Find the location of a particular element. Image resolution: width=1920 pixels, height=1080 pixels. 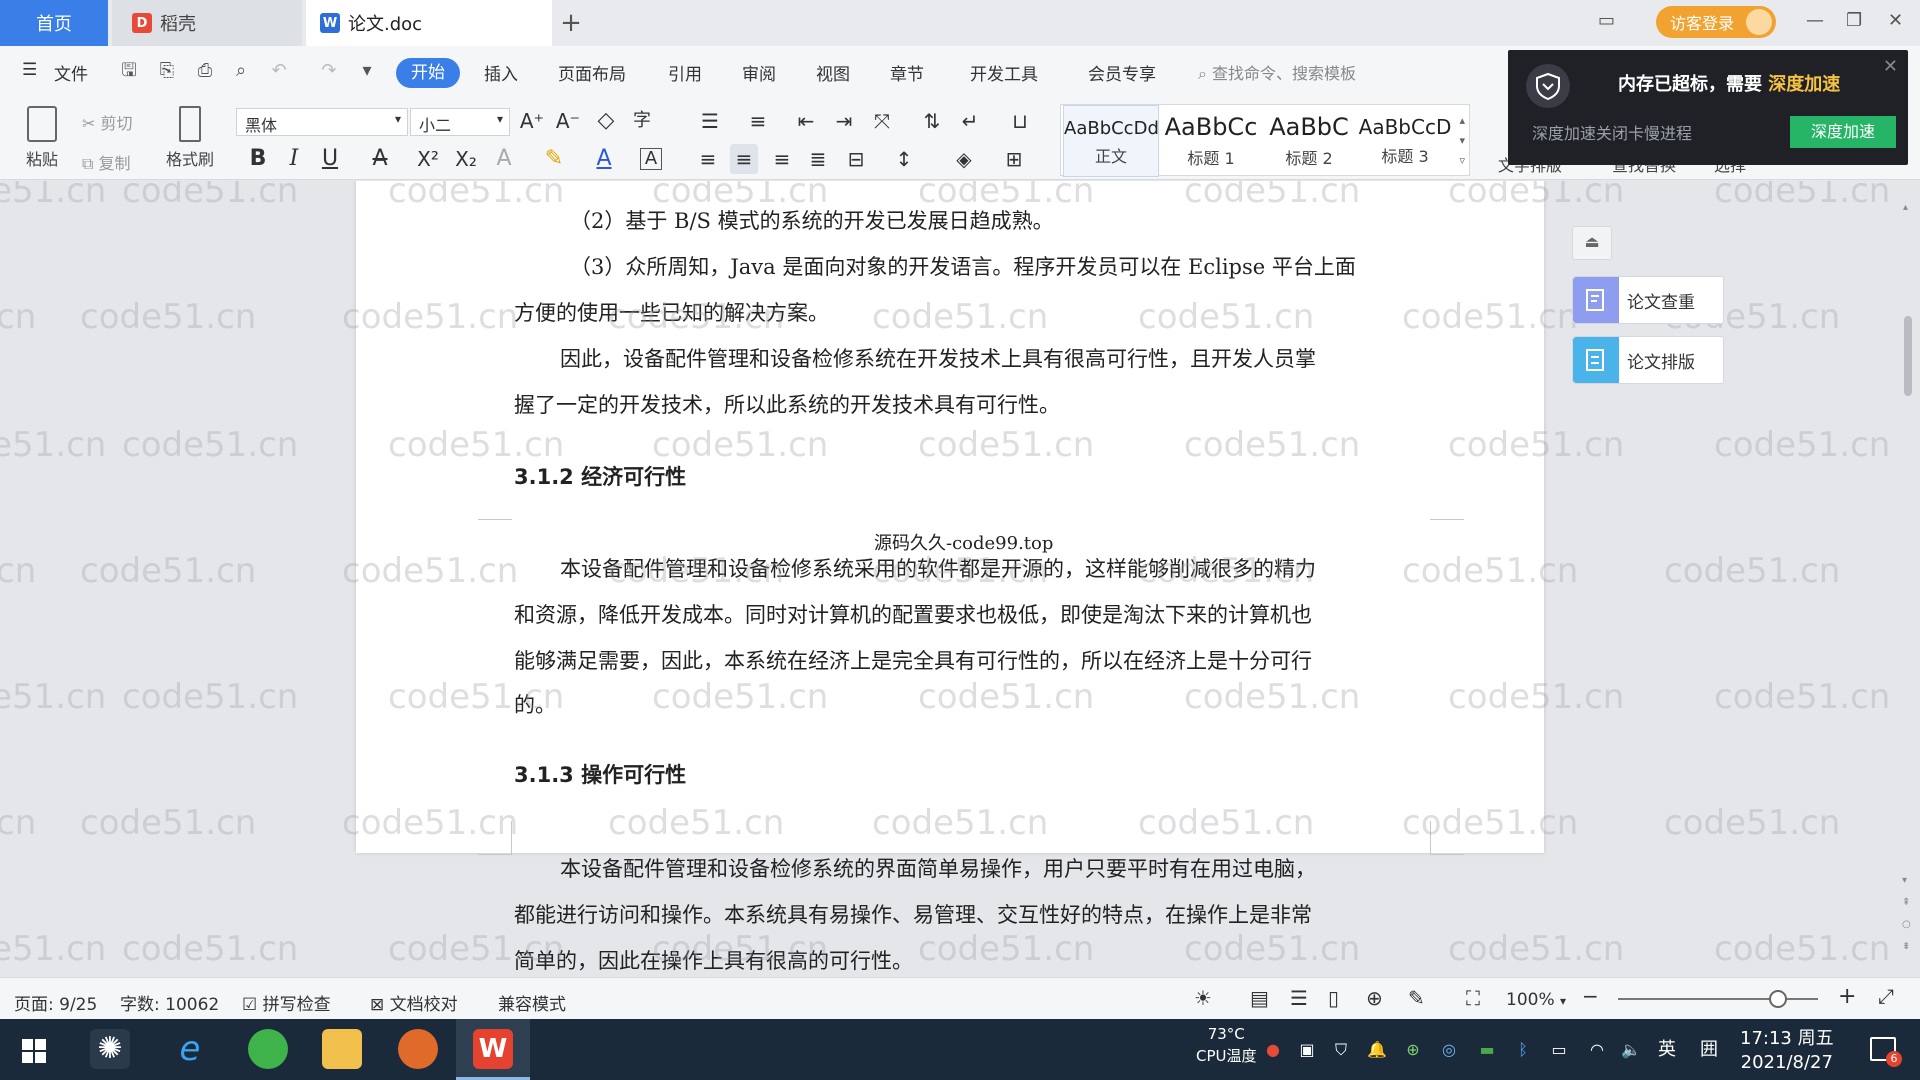

align-left-icon: ≡ is located at coordinates (708, 159).